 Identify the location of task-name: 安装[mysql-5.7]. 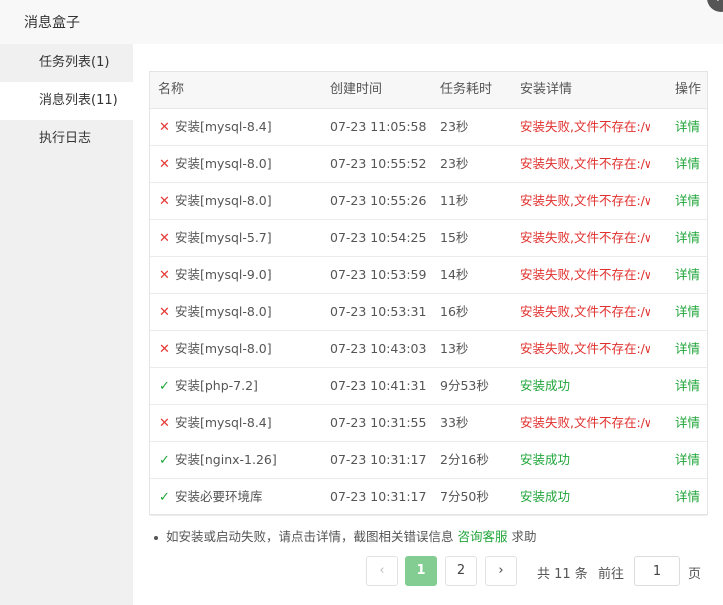
(223, 237).